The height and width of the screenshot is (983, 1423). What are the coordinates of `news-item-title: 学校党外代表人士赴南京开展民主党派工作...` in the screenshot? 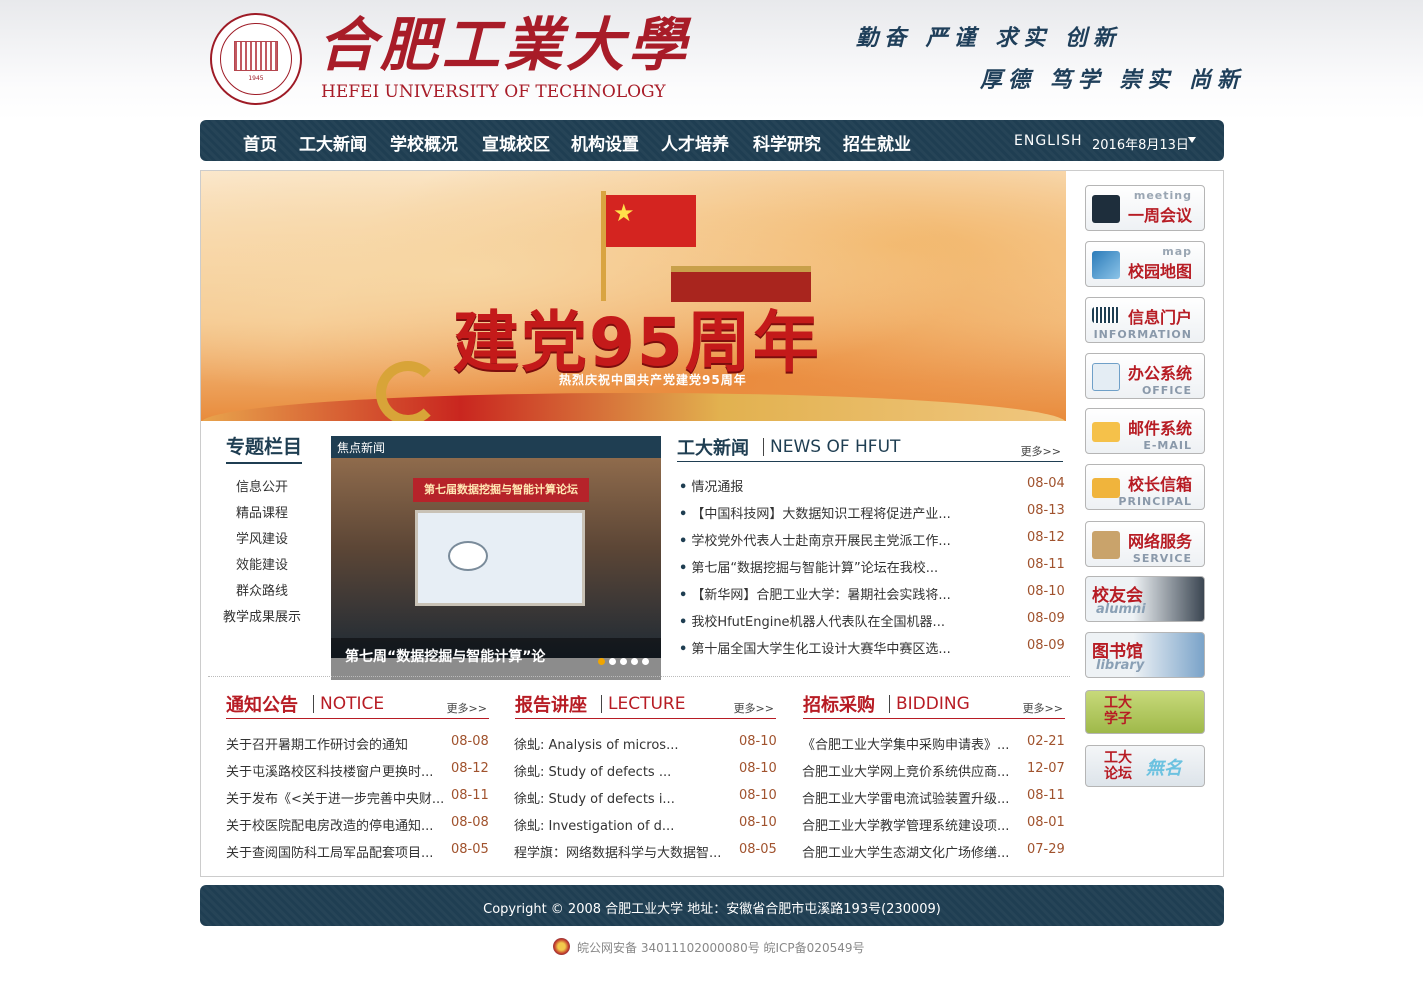 It's located at (820, 541).